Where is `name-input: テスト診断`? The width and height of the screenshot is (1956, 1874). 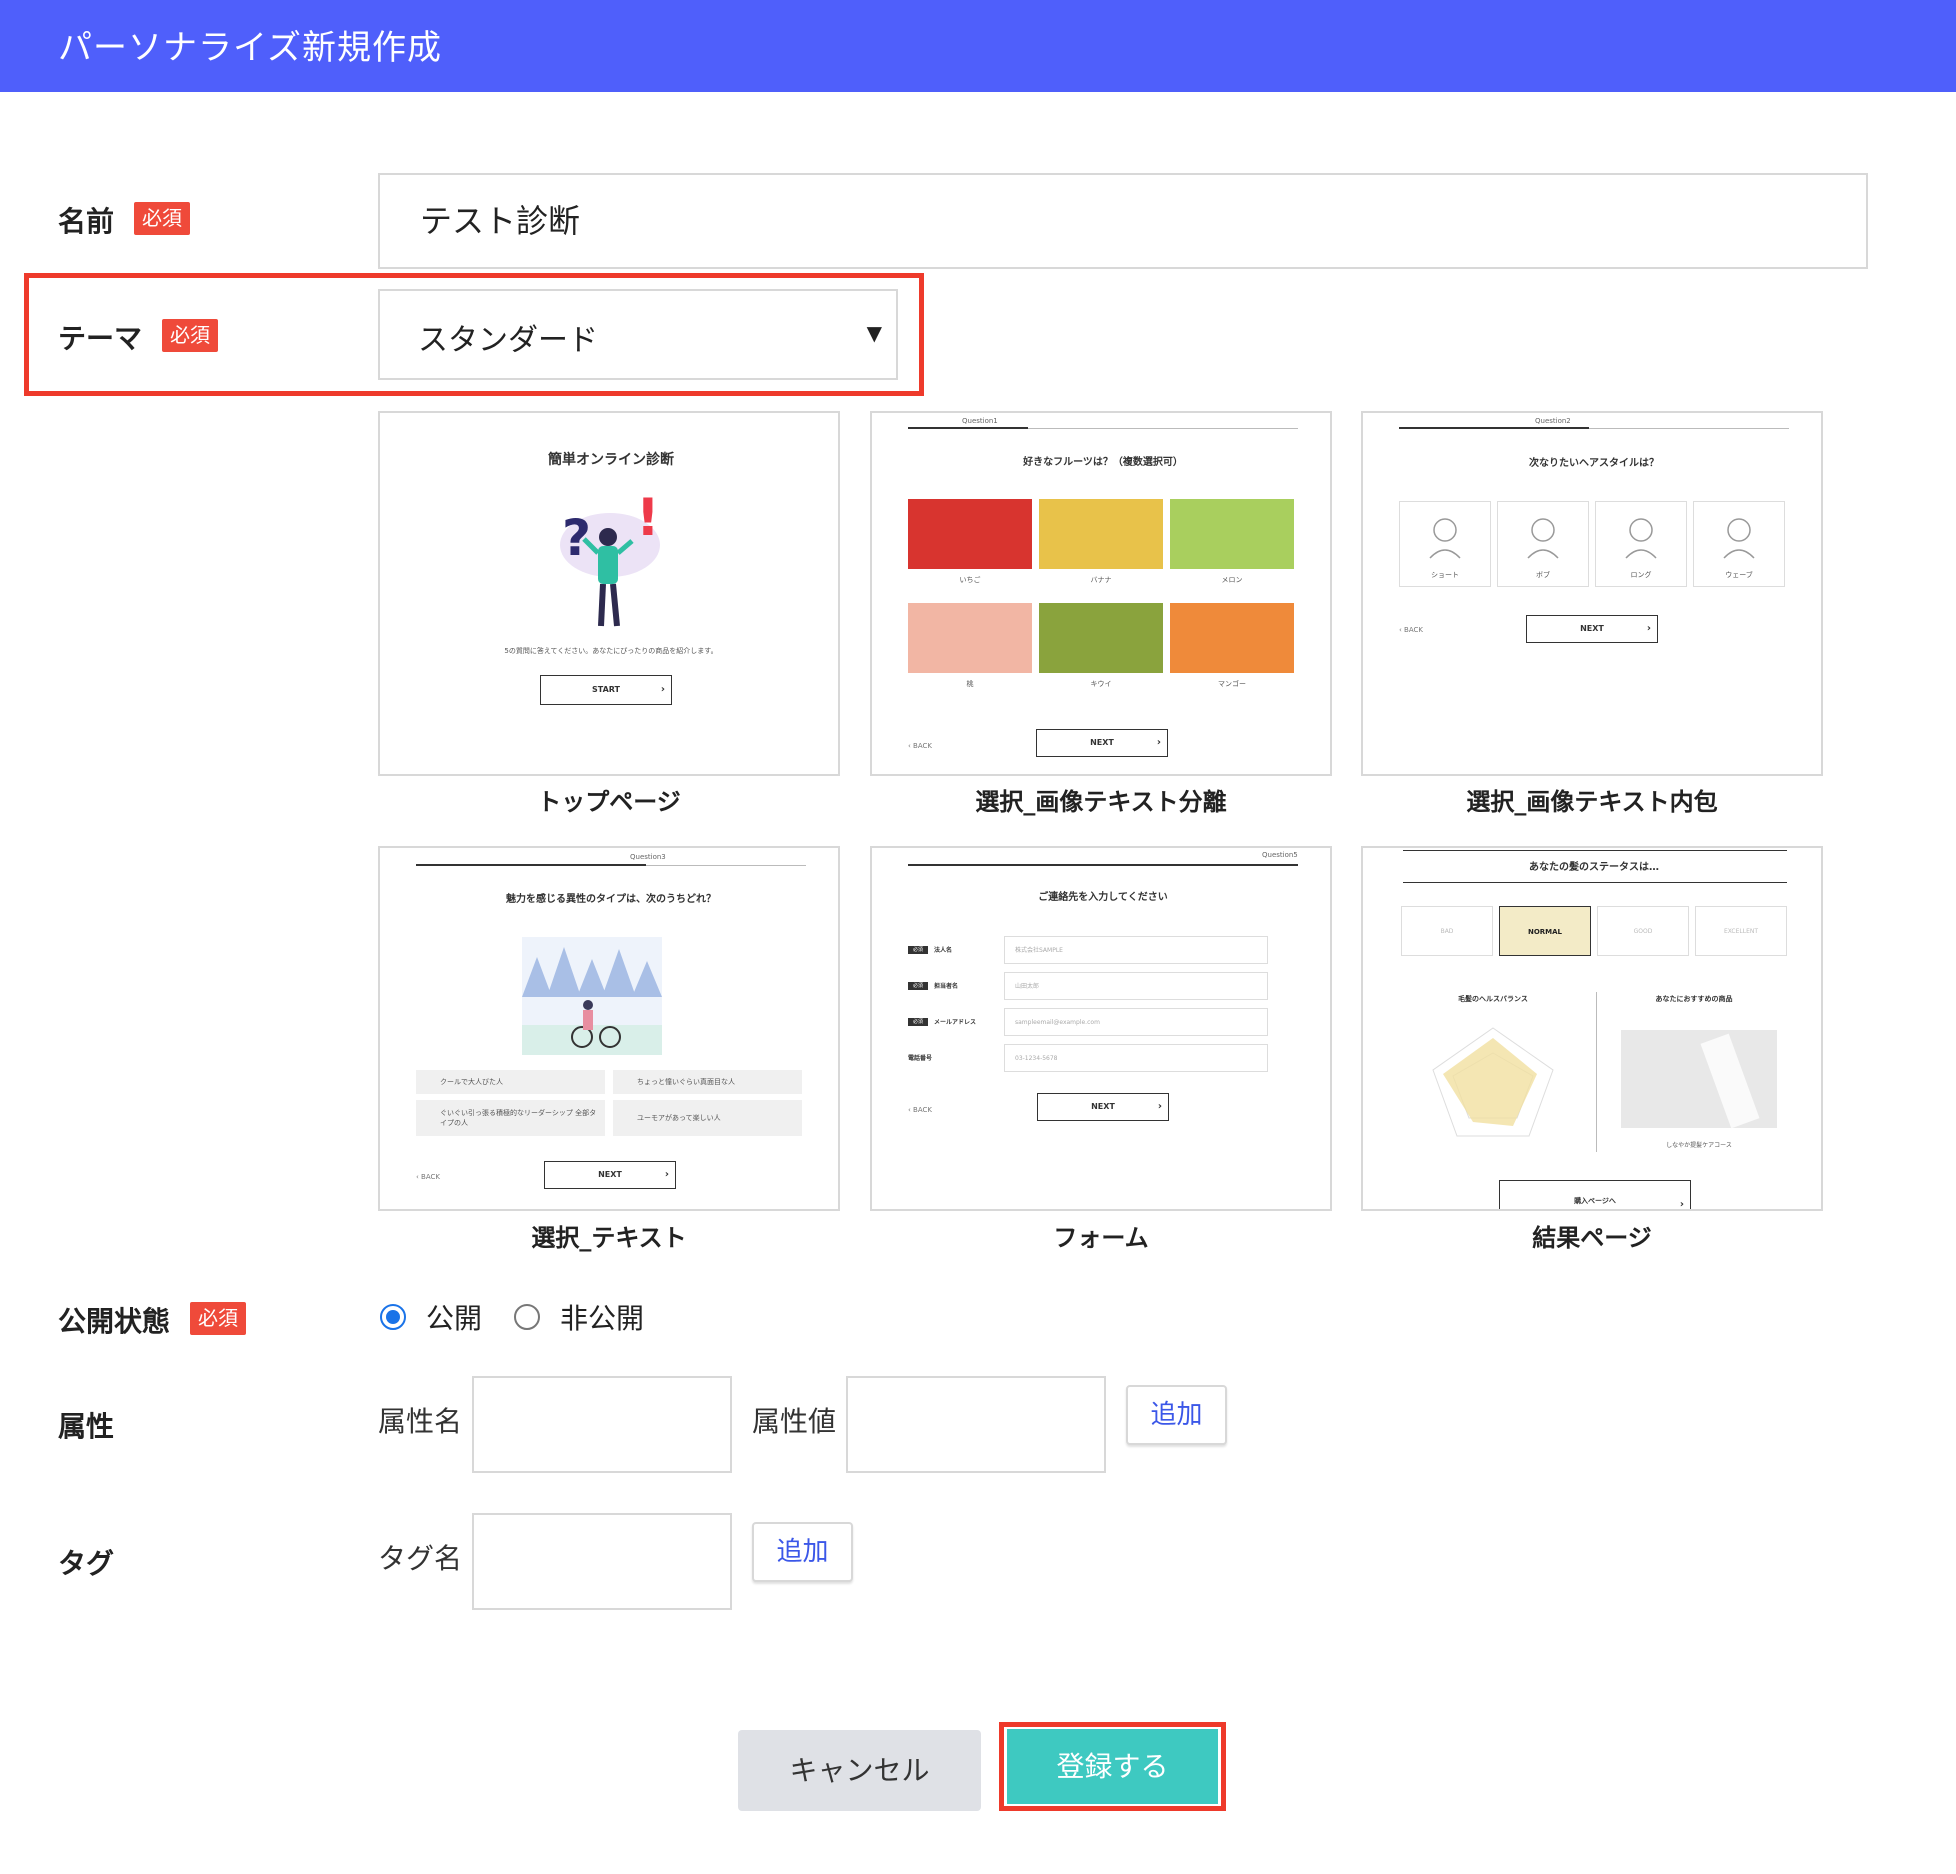 name-input: テスト診断 is located at coordinates (1123, 221).